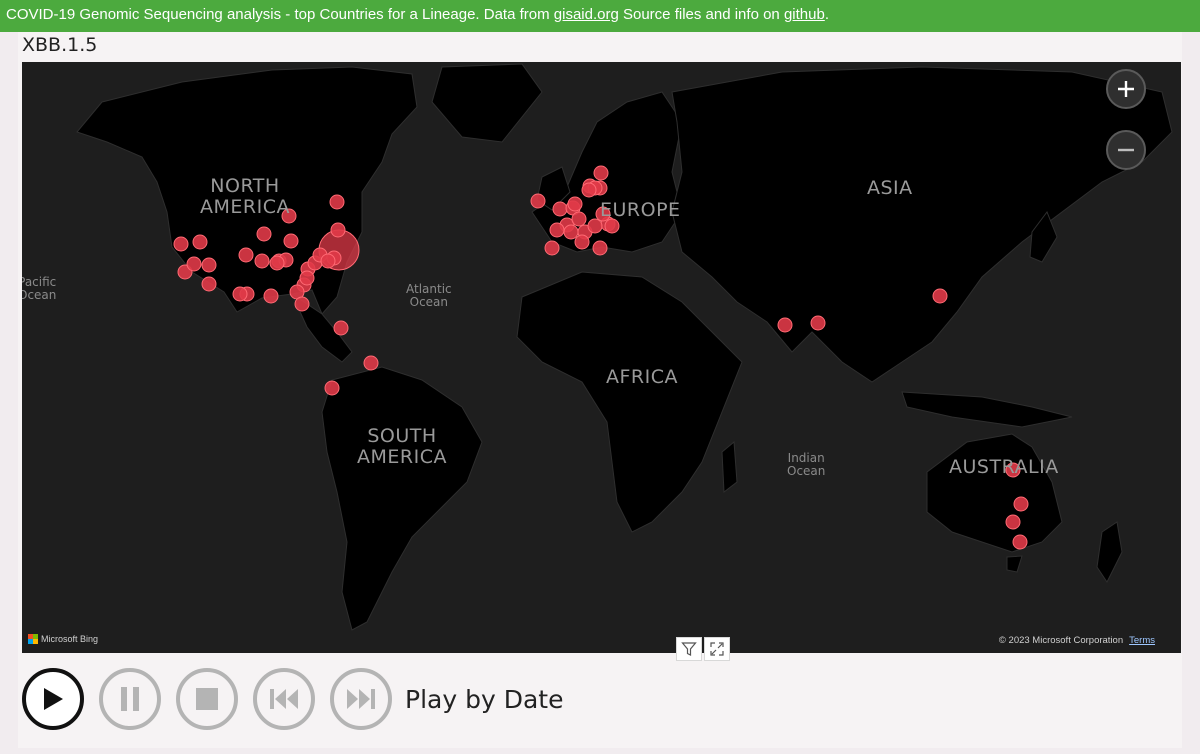  What do you see at coordinates (1061, 640) in the screenshot?
I see `copyright-text: © 2023 Microsoft Corporation` at bounding box center [1061, 640].